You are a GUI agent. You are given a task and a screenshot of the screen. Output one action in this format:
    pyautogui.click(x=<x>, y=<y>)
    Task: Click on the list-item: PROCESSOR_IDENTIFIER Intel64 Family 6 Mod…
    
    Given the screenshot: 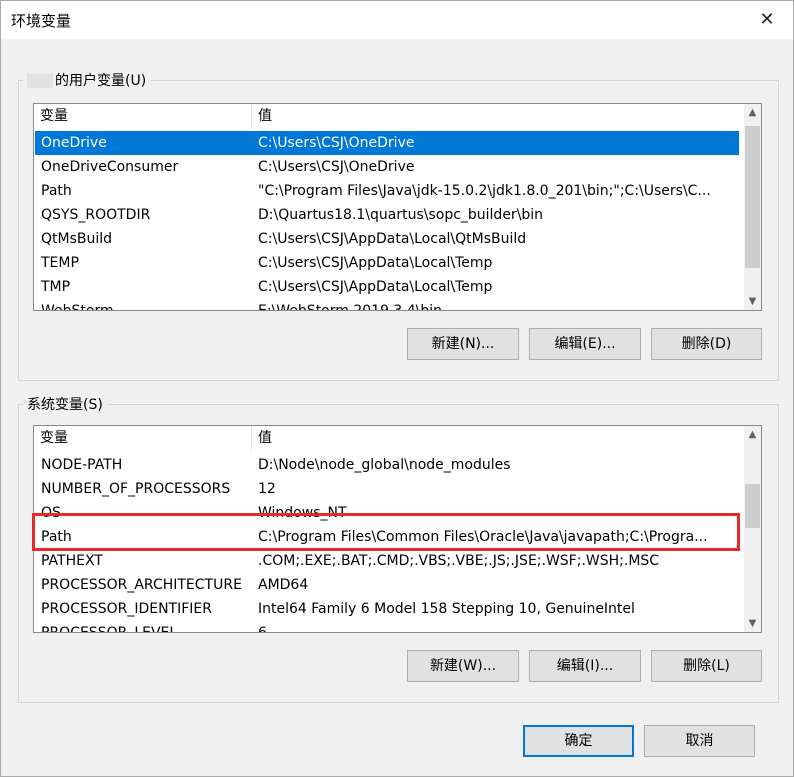 What is the action you would take?
    pyautogui.click(x=387, y=609)
    